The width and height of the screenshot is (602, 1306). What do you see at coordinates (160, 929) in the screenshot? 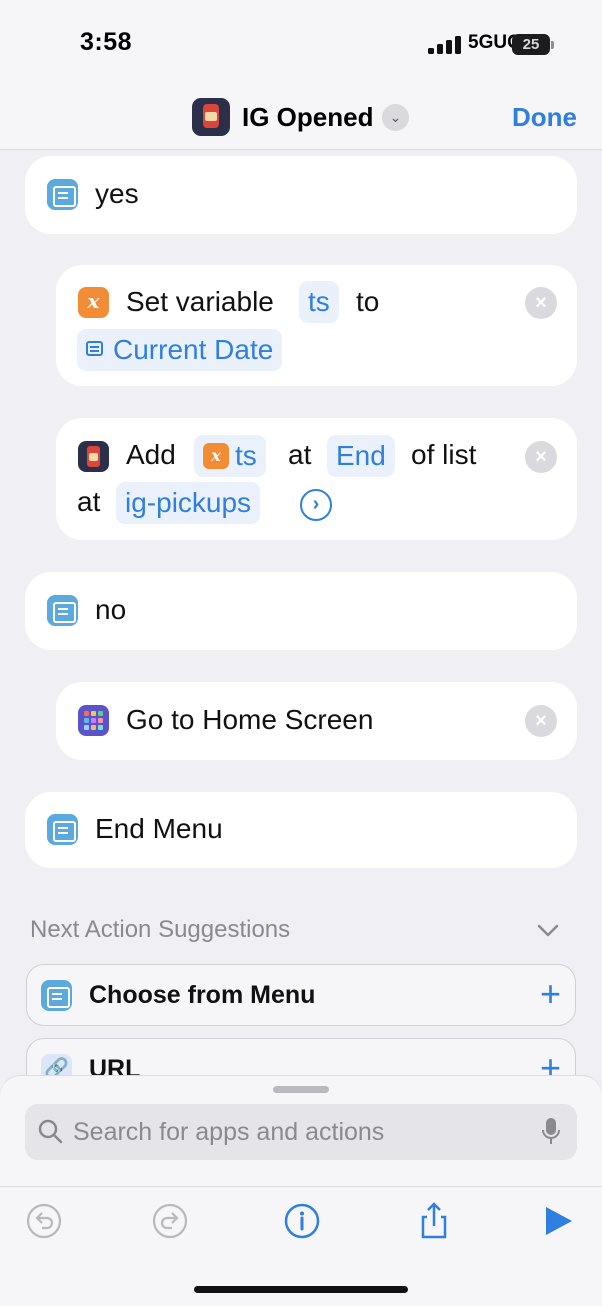
I see `suggestions-title: Next Action Suggestions` at bounding box center [160, 929].